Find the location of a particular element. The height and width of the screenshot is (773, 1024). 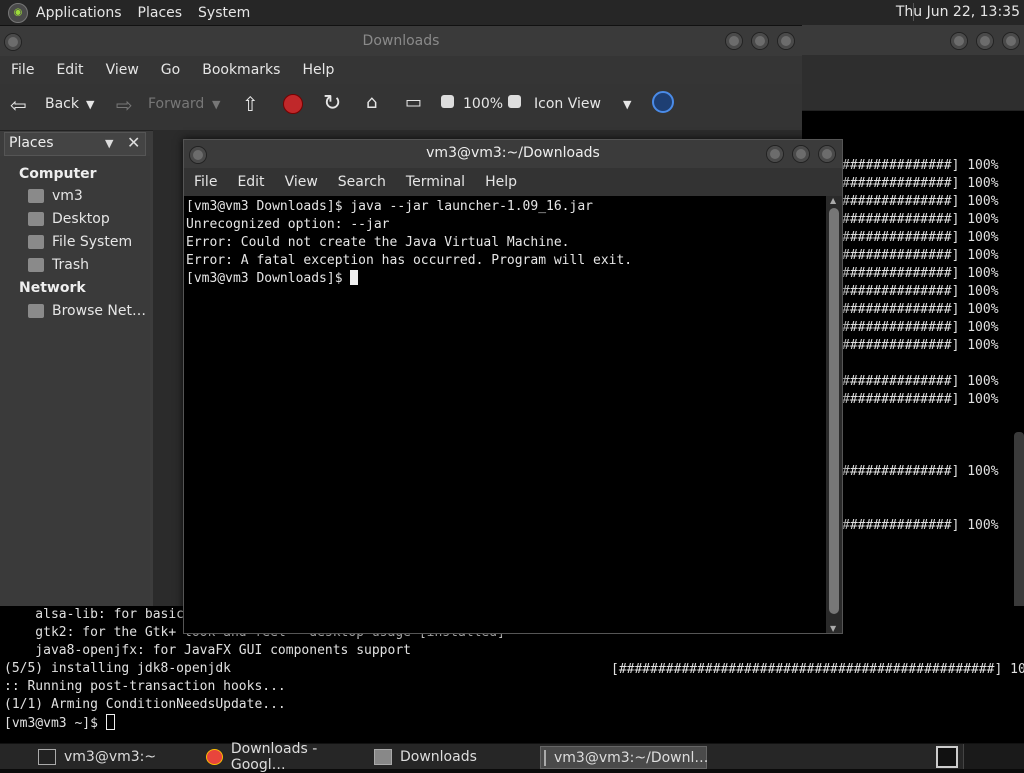

applications-menu: Applications is located at coordinates (79, 13).